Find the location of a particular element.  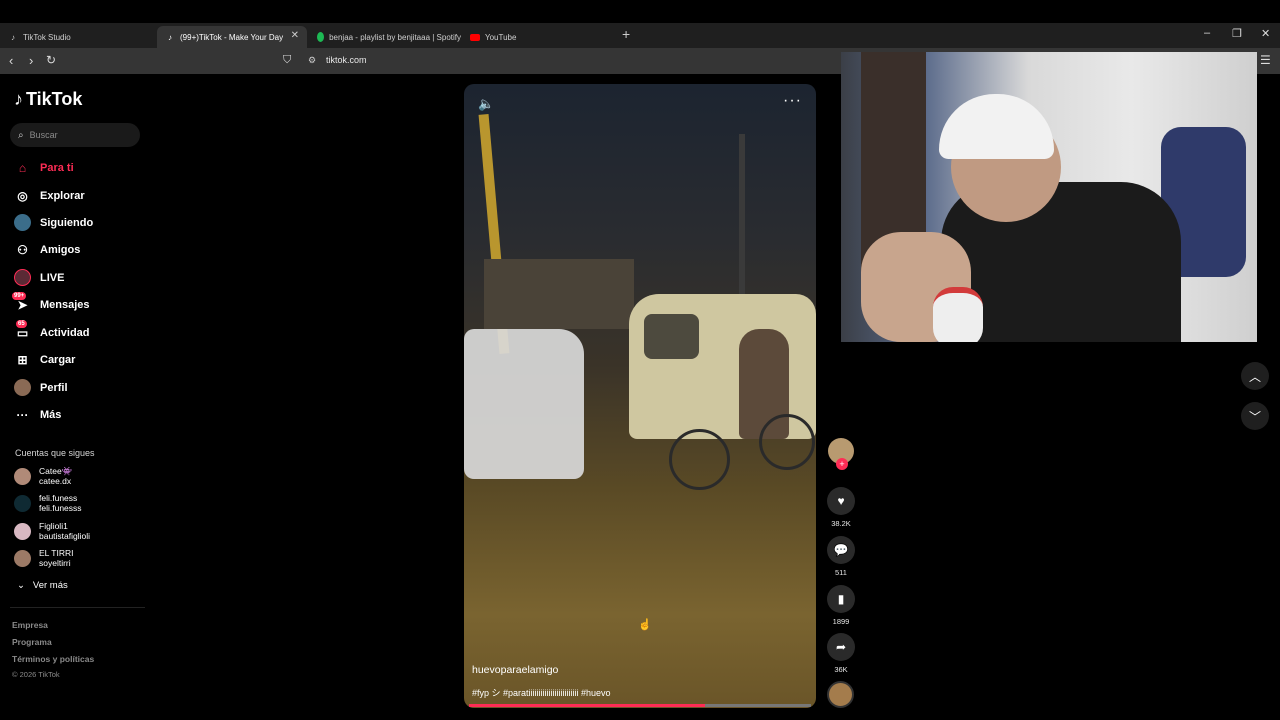

minimize-icon: – is located at coordinates (1207, 33).